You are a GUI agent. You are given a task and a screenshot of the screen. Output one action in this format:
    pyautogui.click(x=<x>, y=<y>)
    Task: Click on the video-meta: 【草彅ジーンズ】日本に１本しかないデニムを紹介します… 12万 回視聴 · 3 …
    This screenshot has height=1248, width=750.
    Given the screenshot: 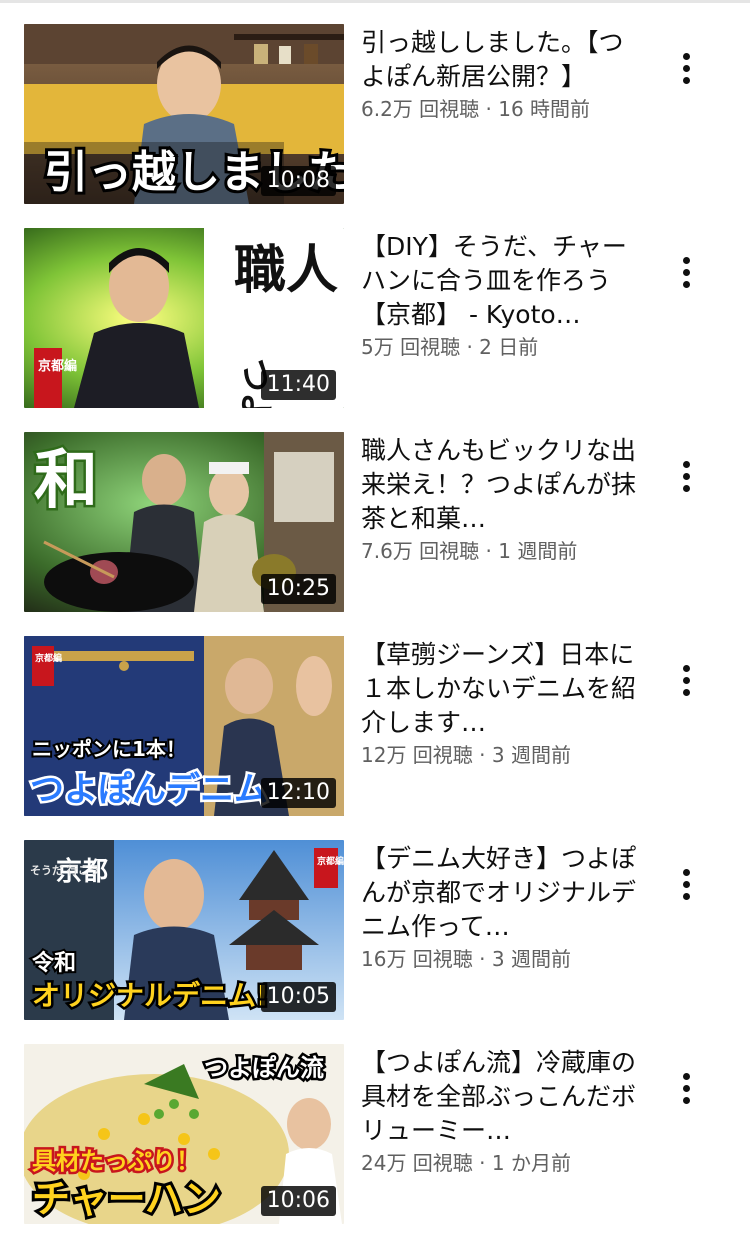 What is the action you would take?
    pyautogui.click(x=502, y=703)
    